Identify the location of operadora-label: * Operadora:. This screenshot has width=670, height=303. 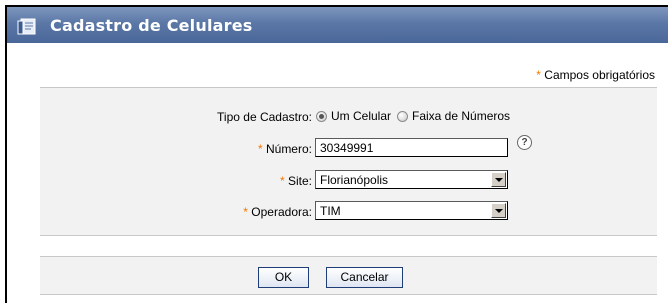
(277, 212).